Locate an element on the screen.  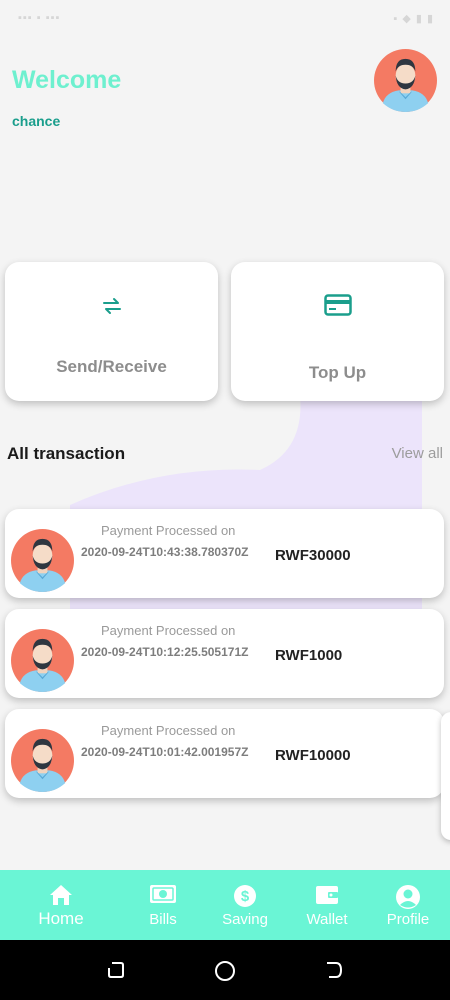
transaction-amount: RWF1000 is located at coordinates (309, 655).